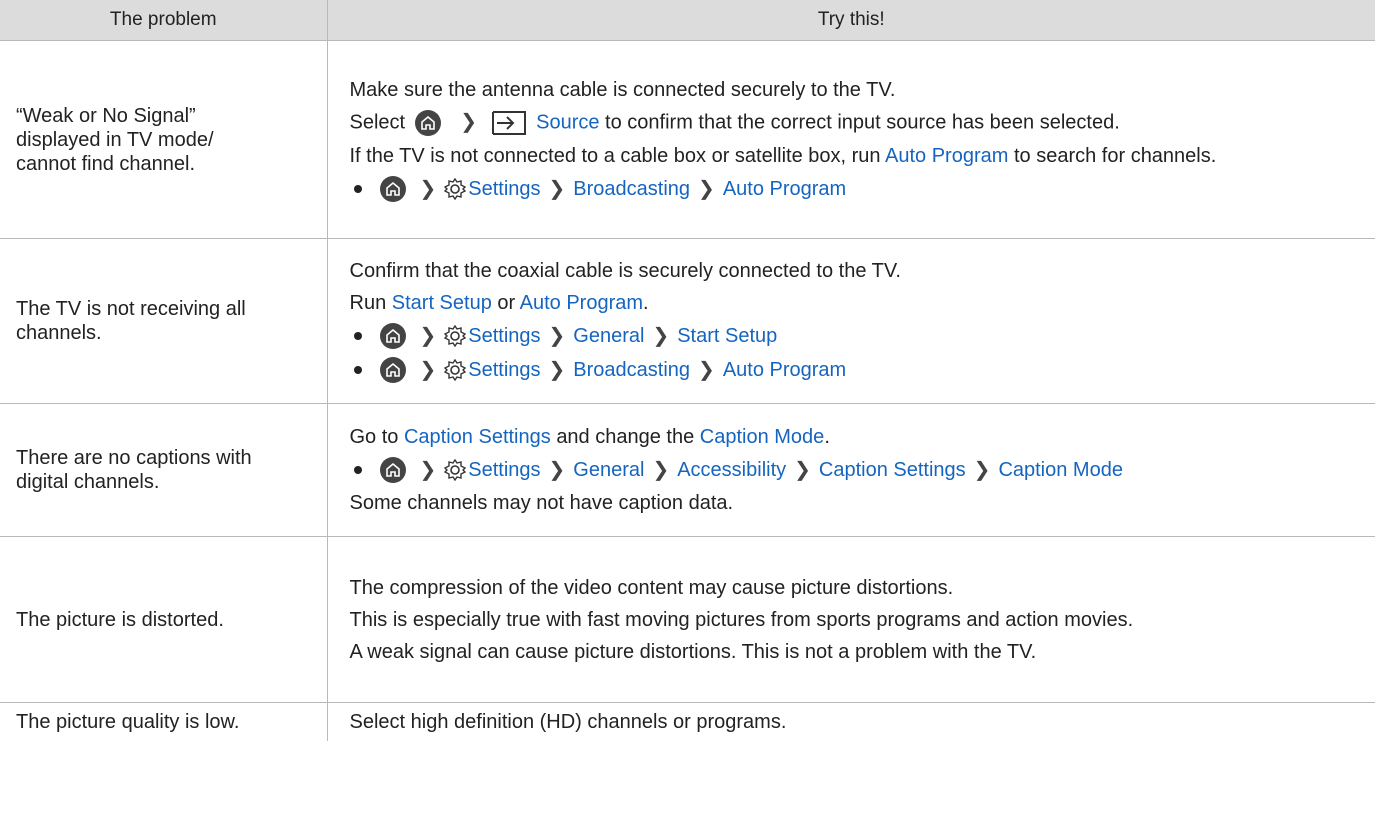 The width and height of the screenshot is (1375, 839). I want to click on problem-cell: The picture quality is low., so click(164, 721).